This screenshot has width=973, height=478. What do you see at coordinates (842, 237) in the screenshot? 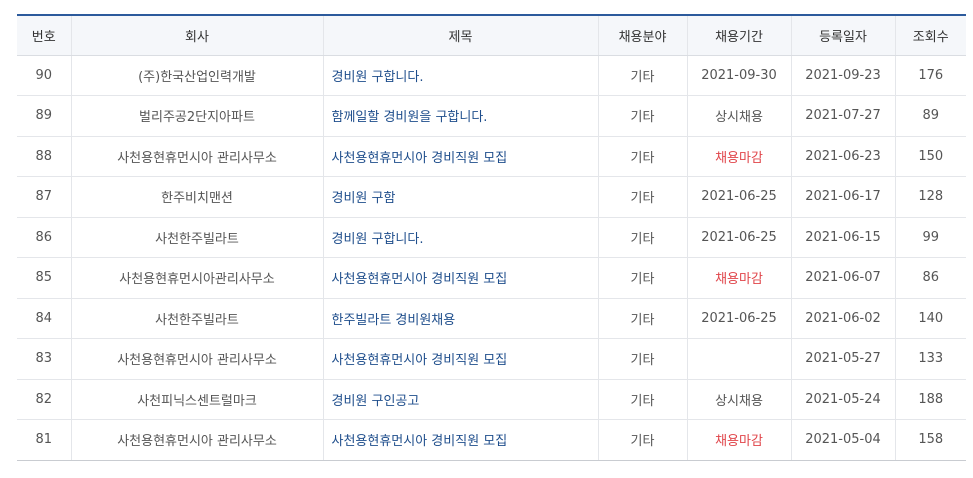
I see `cell-date: 2021-06-15` at bounding box center [842, 237].